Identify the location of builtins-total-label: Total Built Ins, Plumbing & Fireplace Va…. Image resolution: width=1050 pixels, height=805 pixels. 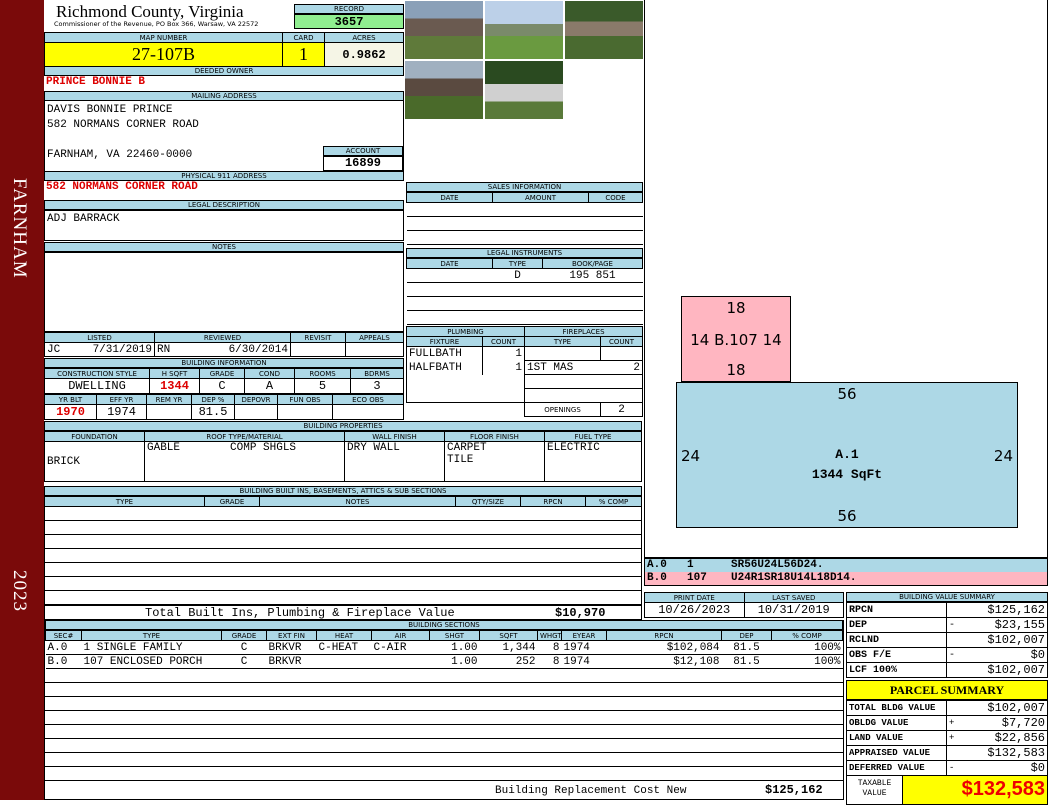
(300, 613).